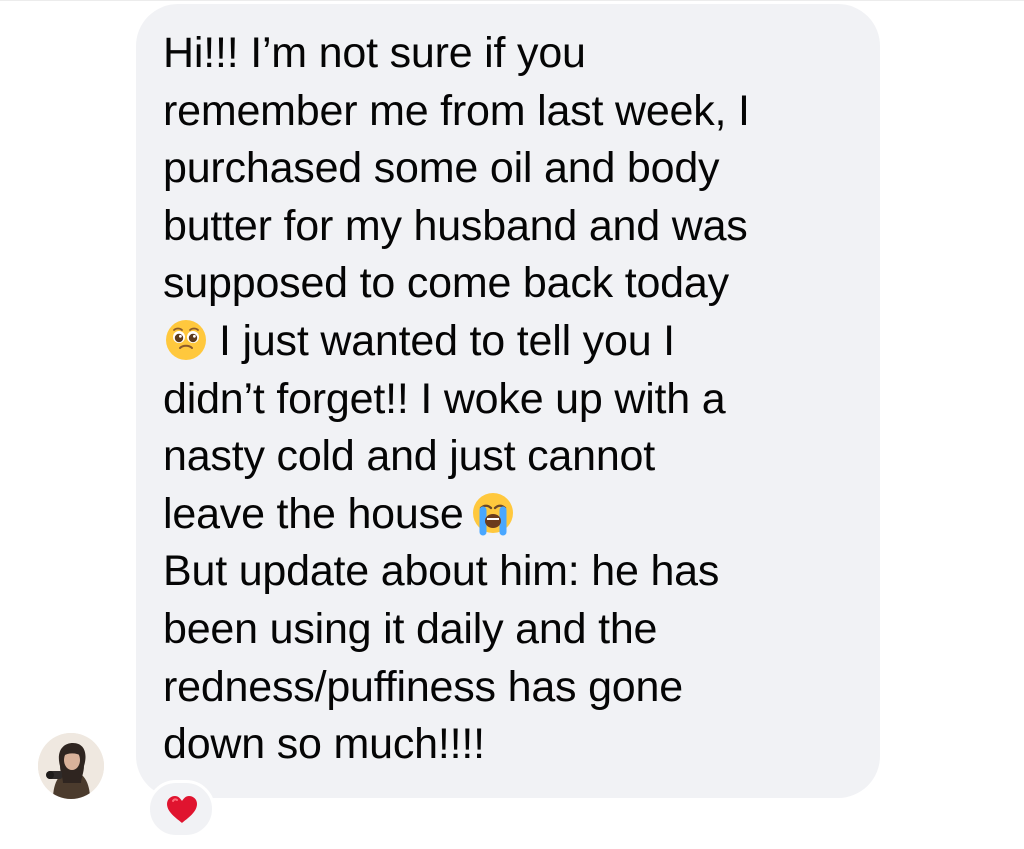 The image size is (1024, 849). I want to click on message-line-10: But update about him: he has, so click(441, 571).